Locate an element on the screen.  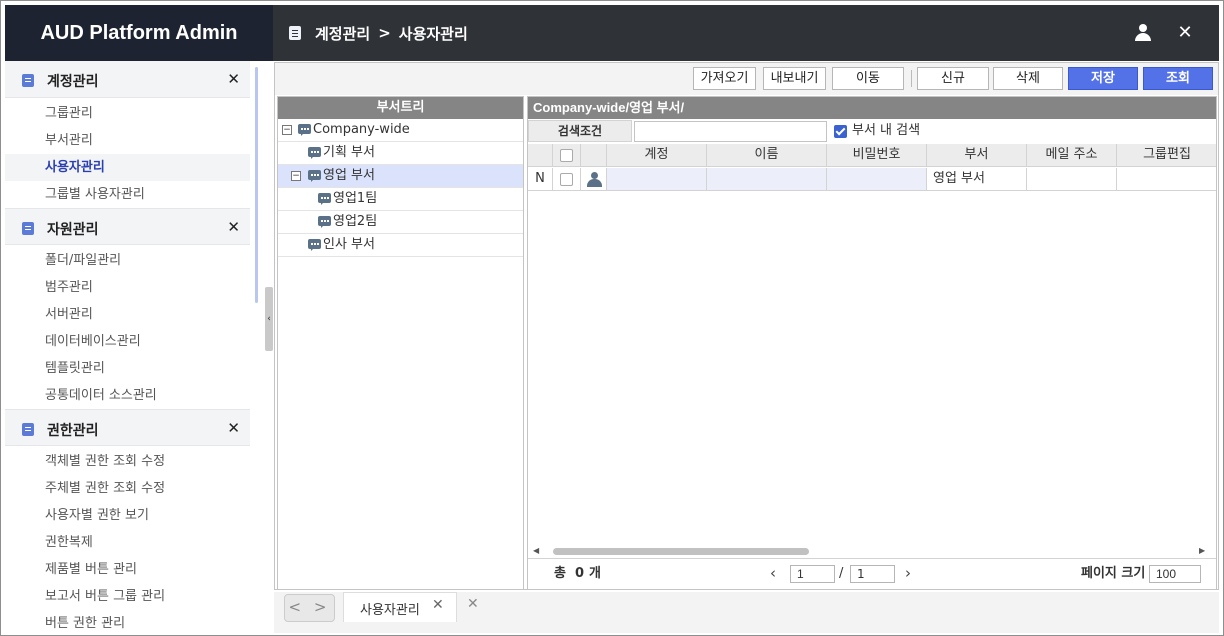
tree-node-label: 인사 부서 is located at coordinates (349, 244).